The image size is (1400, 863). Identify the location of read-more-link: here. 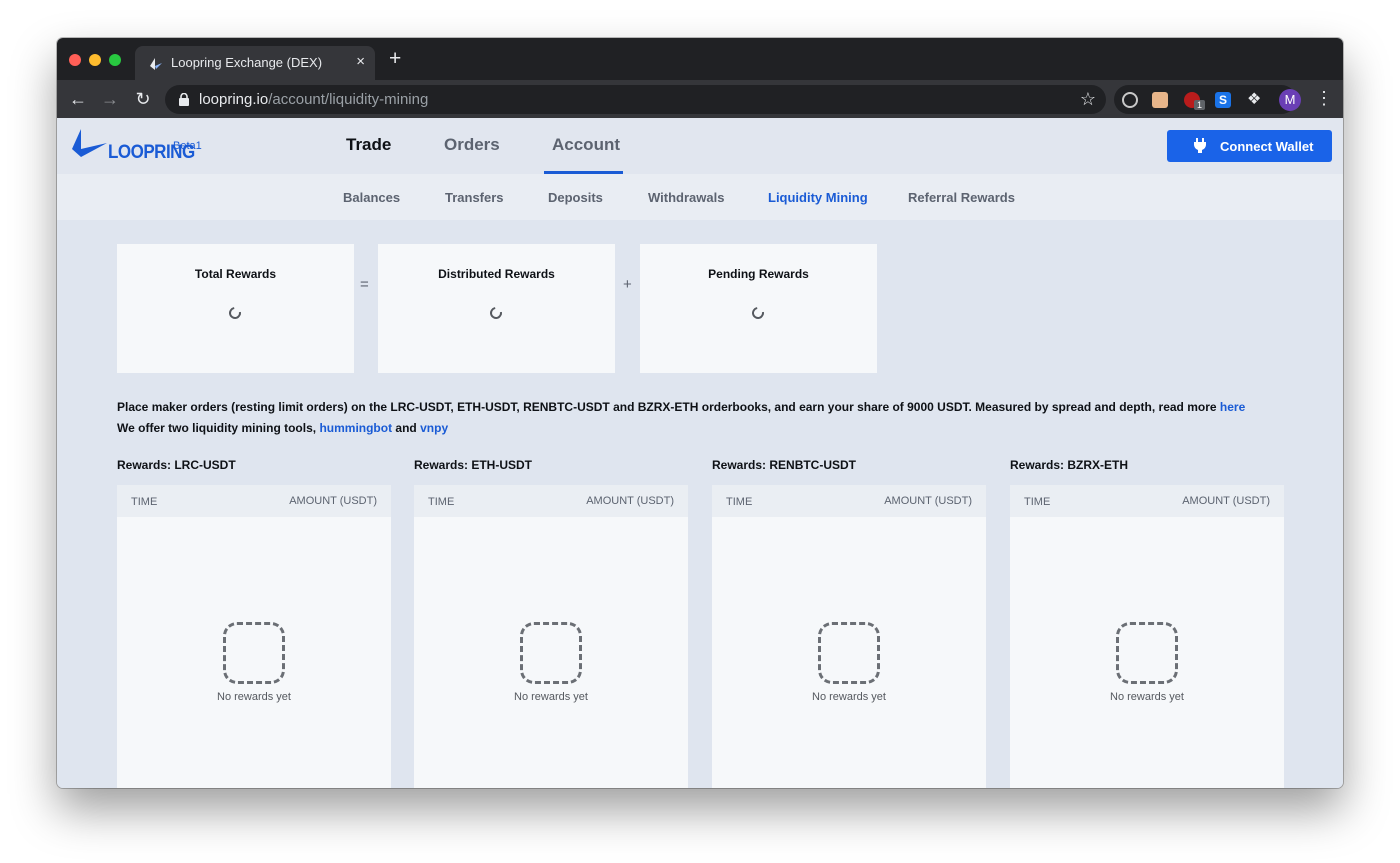
(1232, 407).